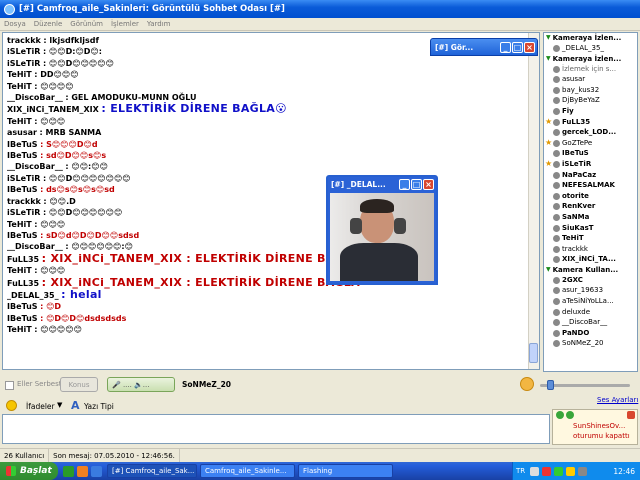 The width and height of the screenshot is (640, 480). Describe the element at coordinates (59, 405) in the screenshot. I see `chevron-down-icon: ▼` at that location.